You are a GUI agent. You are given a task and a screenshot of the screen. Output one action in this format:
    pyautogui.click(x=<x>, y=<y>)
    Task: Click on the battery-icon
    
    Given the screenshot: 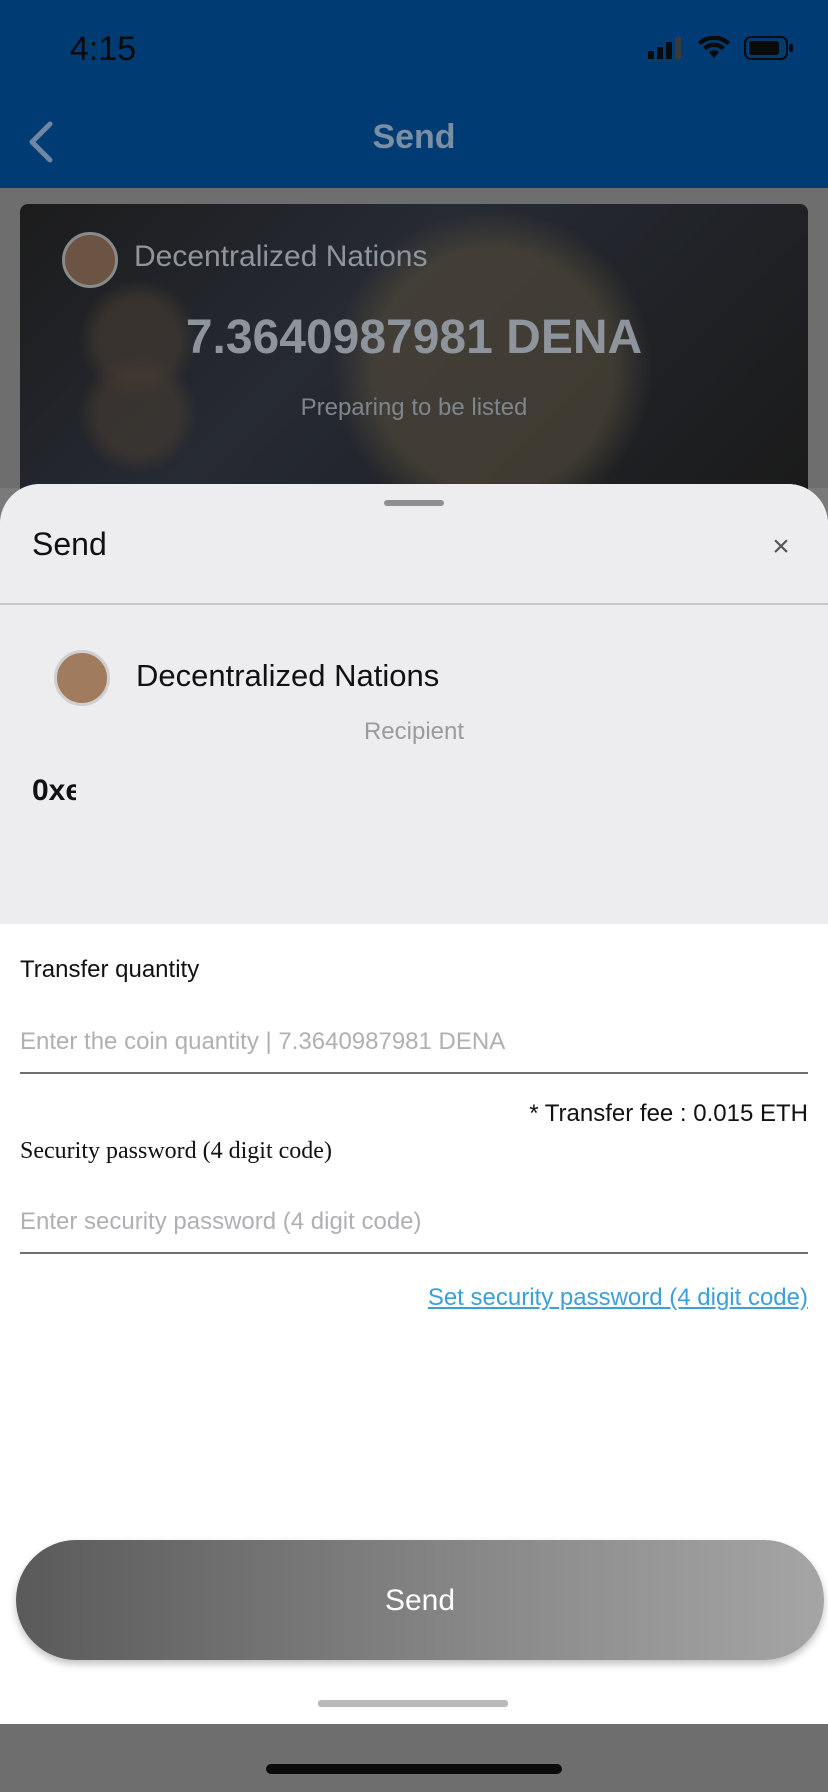 What is the action you would take?
    pyautogui.click(x=768, y=48)
    